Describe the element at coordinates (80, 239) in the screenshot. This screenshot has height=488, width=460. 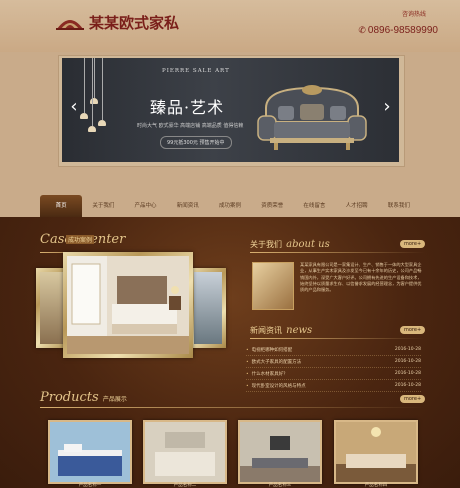
I see `cases-title-cn: 成功案例` at that location.